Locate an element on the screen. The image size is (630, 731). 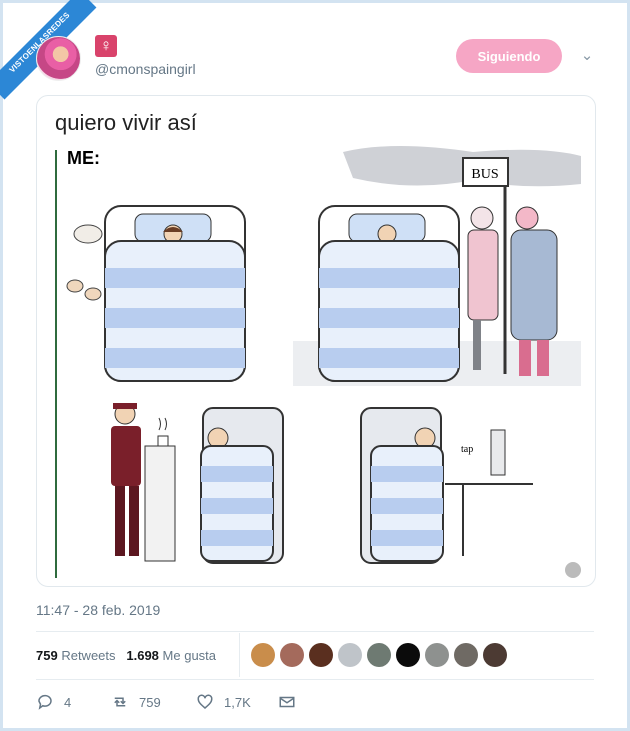
reply-icon is located at coordinates (45, 702).